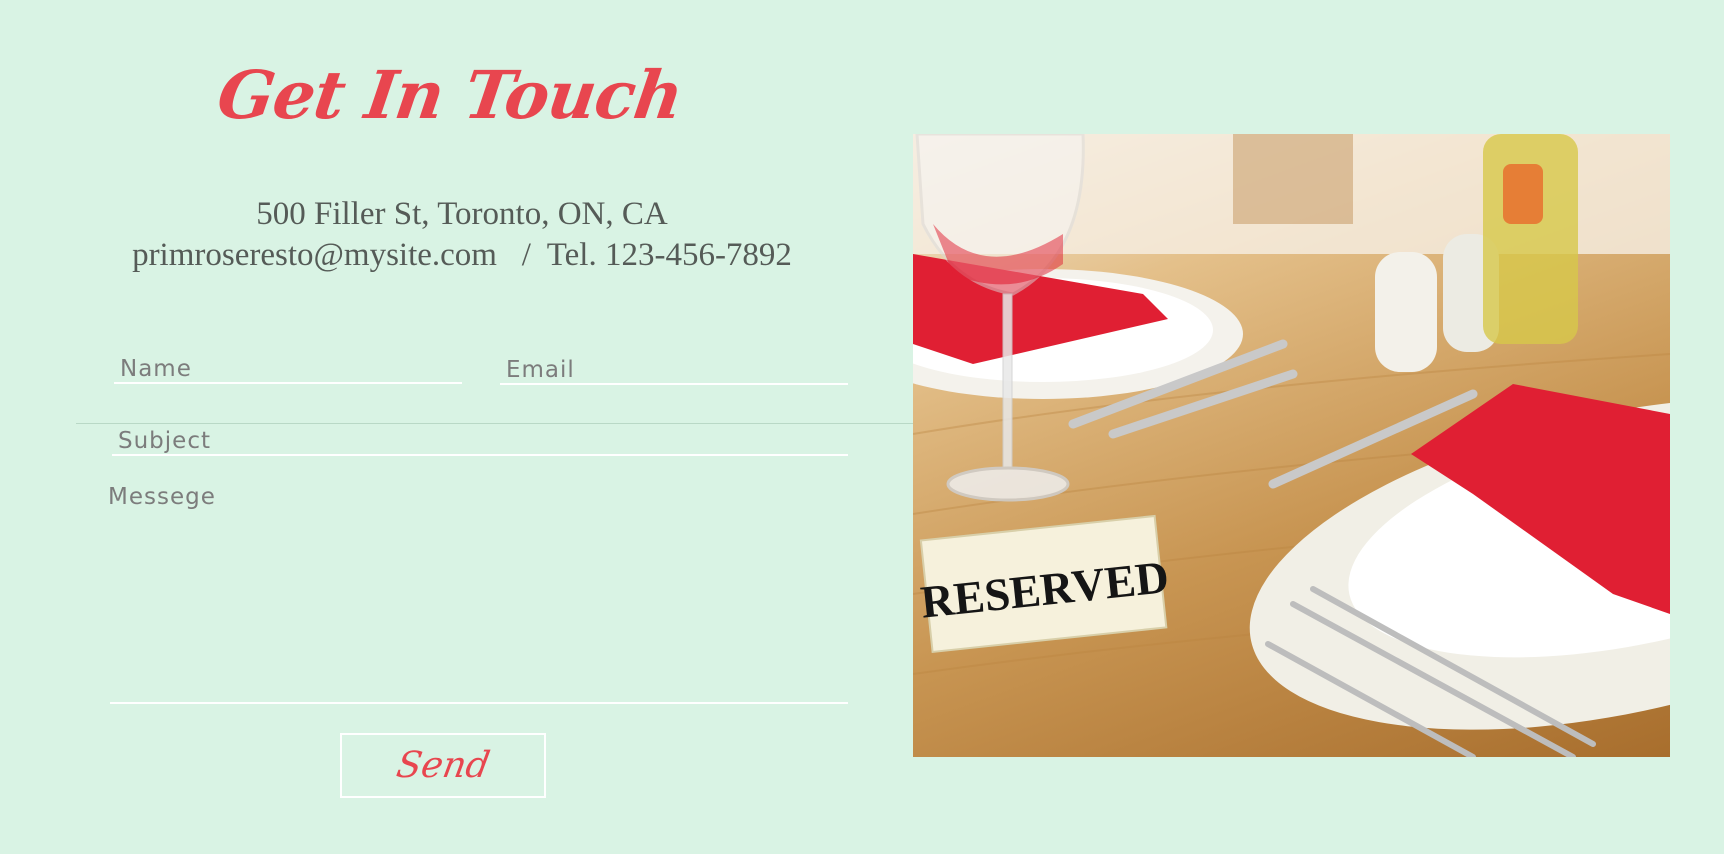  I want to click on send-button-label: Send, so click(443, 765).